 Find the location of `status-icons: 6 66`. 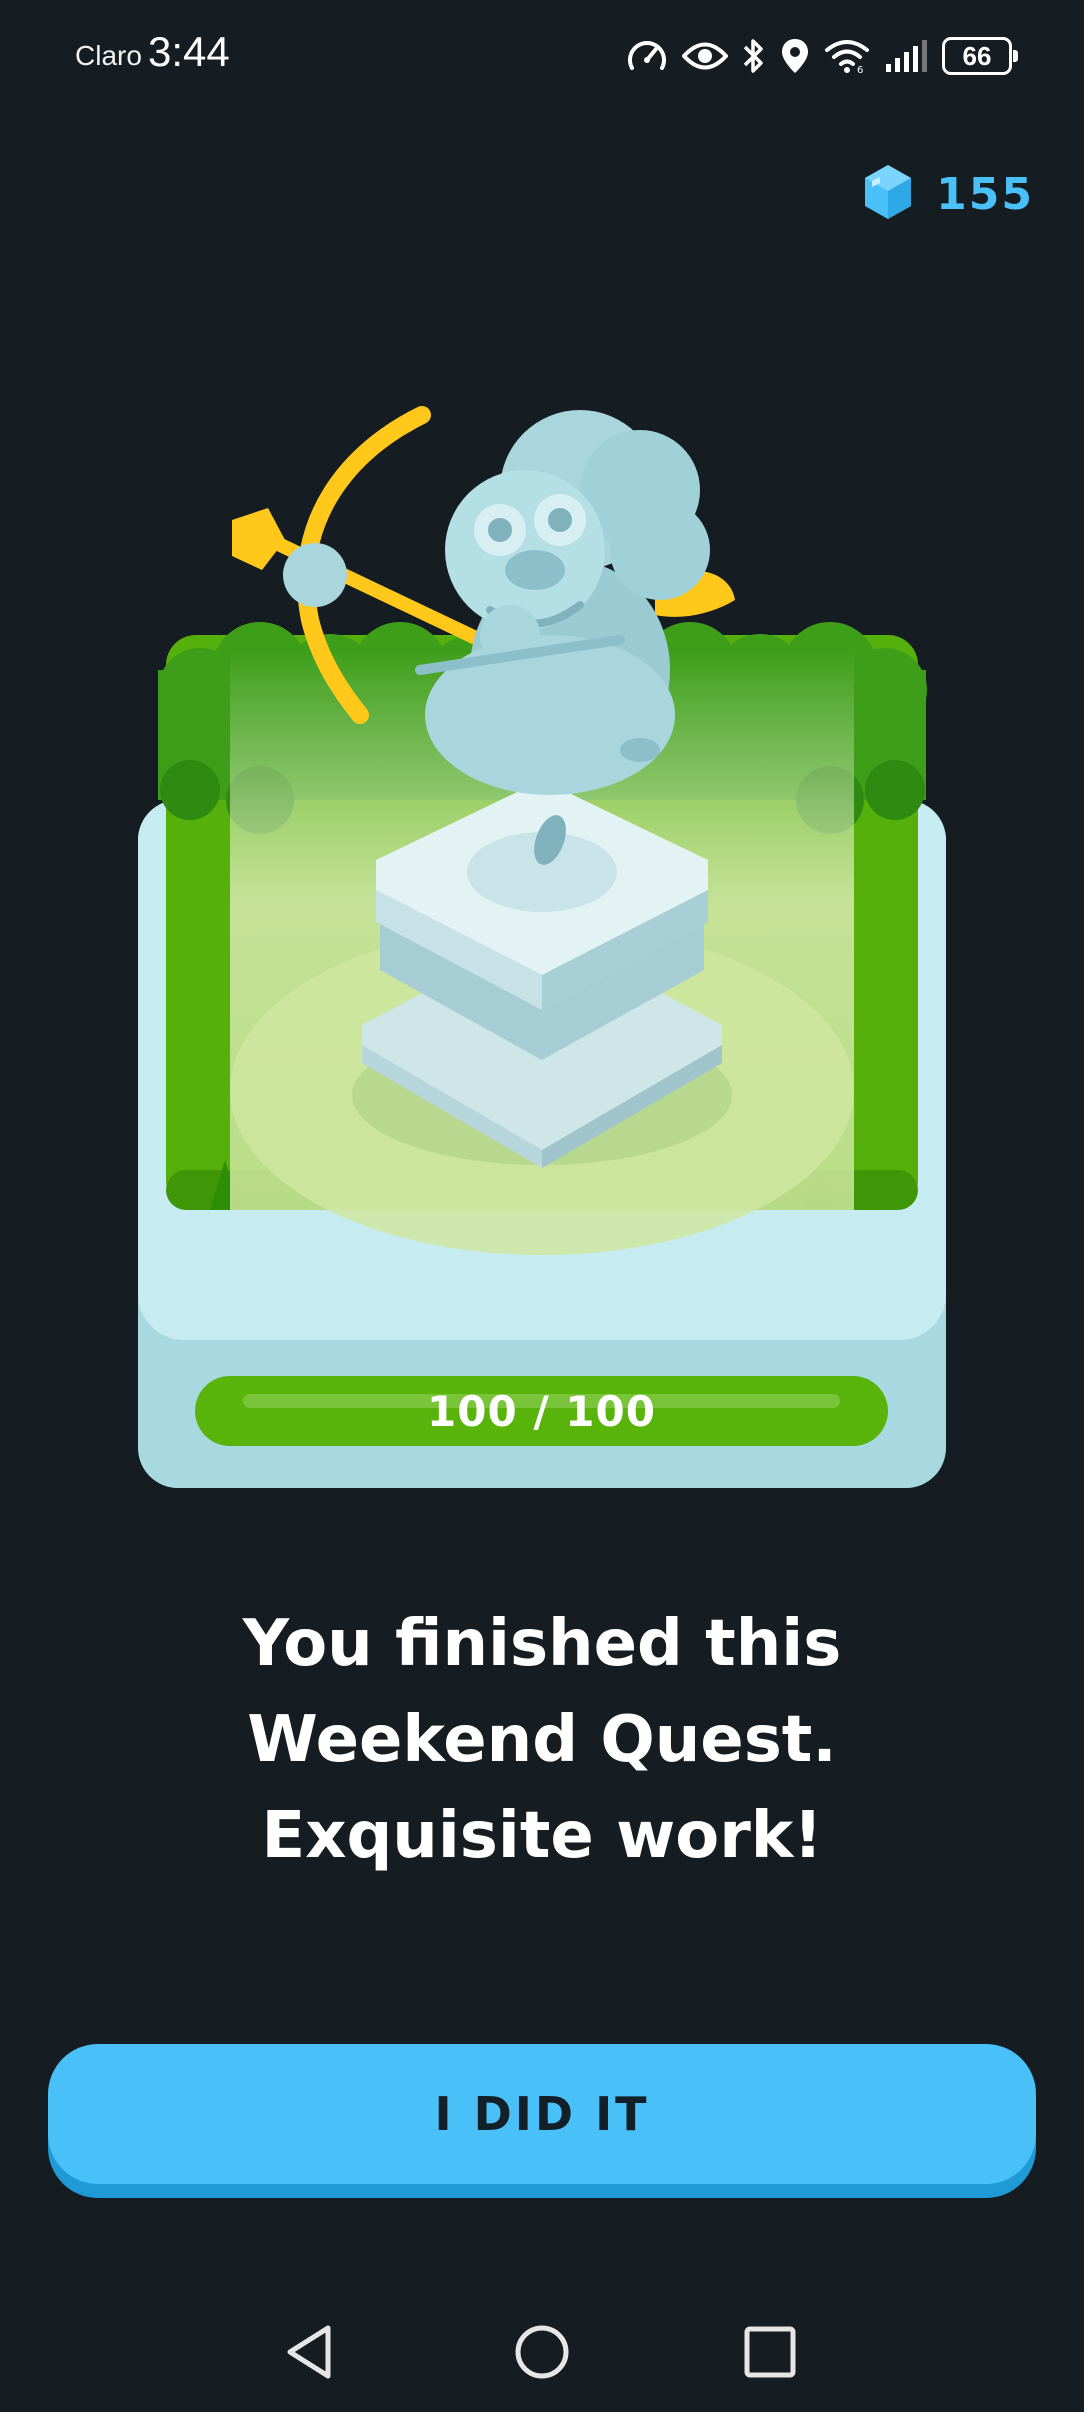

status-icons: 6 66 is located at coordinates (822, 56).